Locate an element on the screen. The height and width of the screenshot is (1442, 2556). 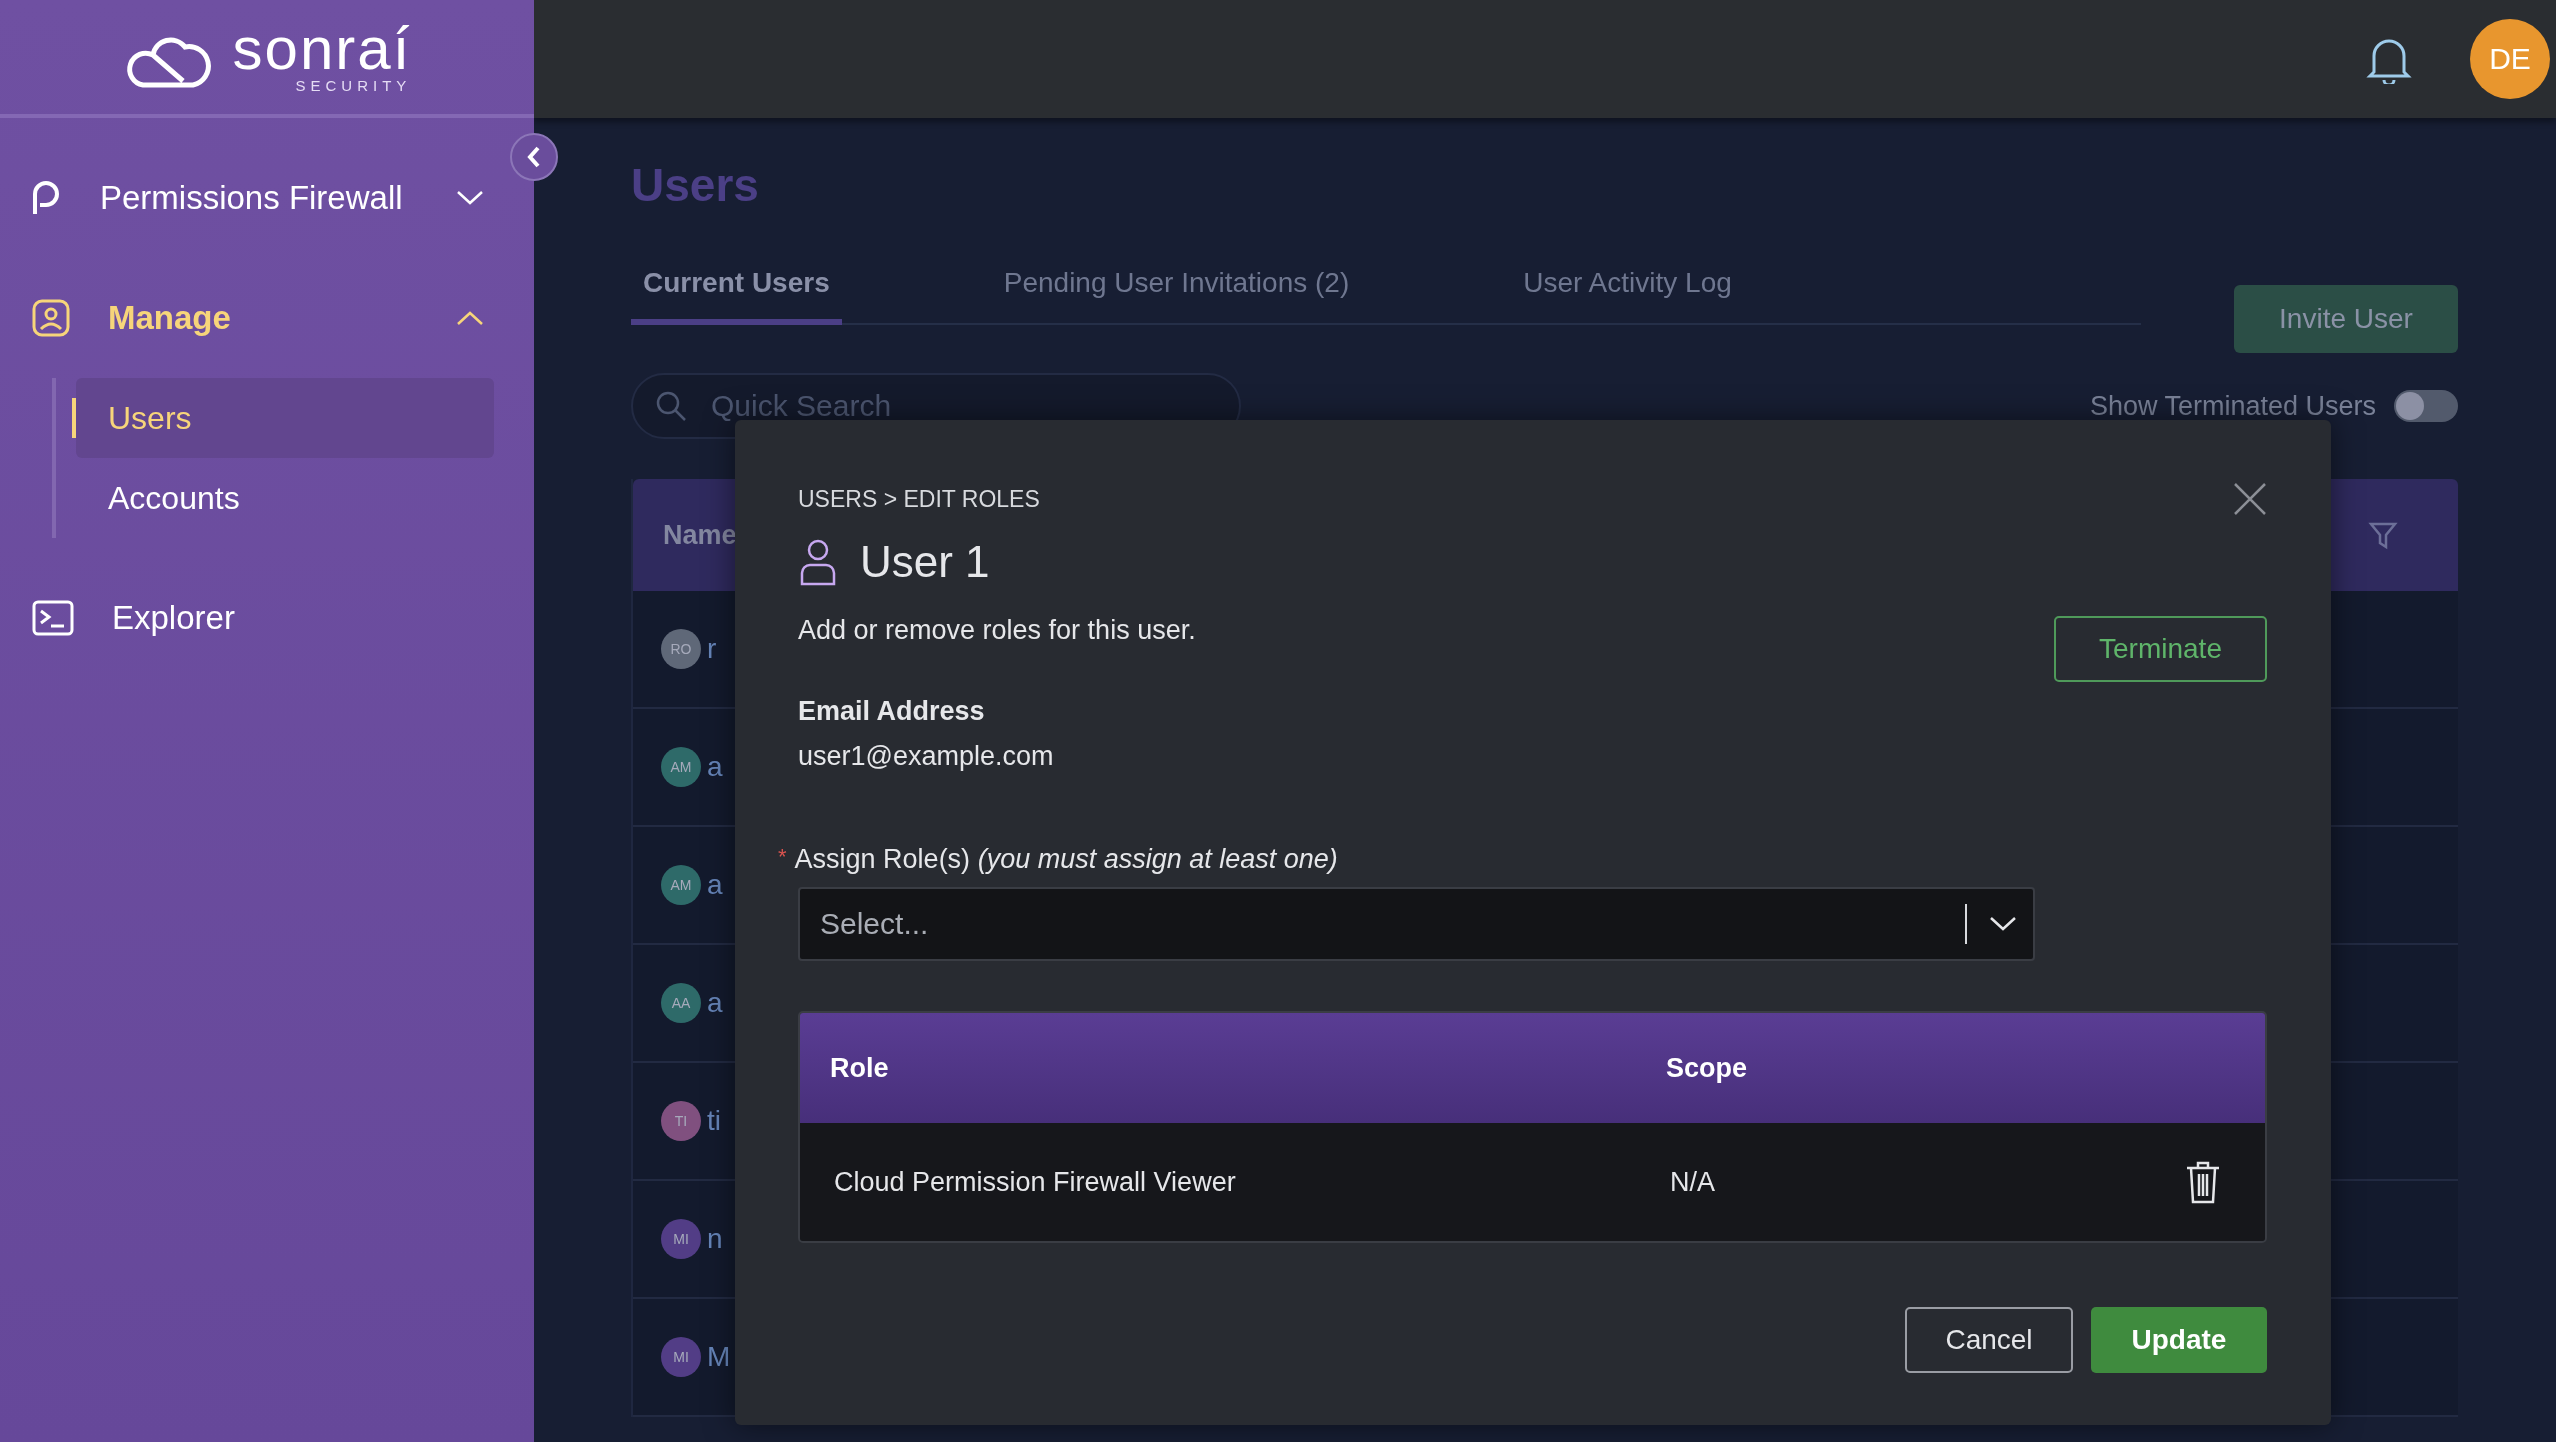
chevron-up-icon is located at coordinates (470, 318).